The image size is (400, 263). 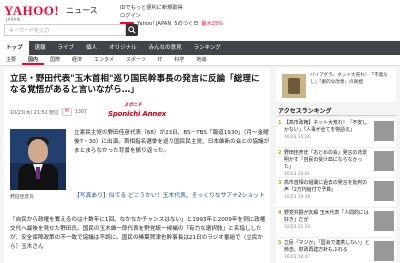 I want to click on article-meta: 10/23(木) 21:52 配信 ✉ 1367, so click(x=48, y=112).